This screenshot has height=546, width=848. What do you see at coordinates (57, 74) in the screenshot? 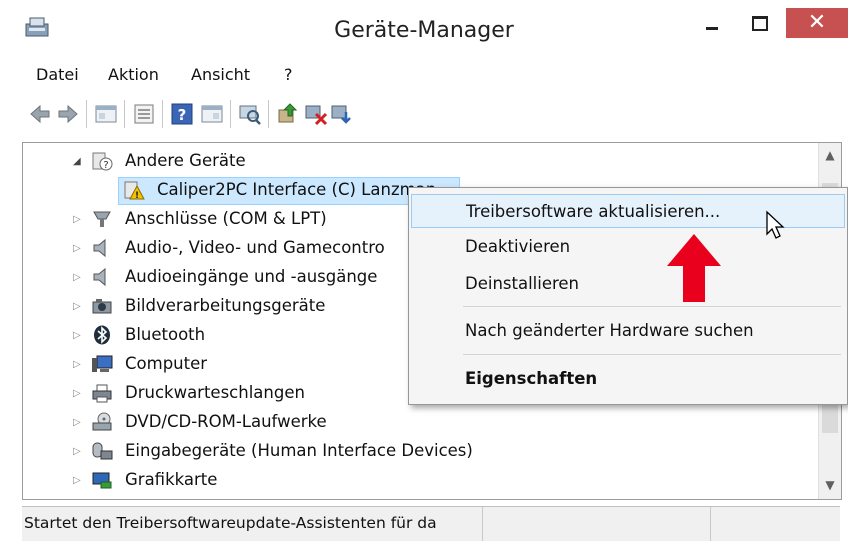
I see `menu-datei: Datei` at bounding box center [57, 74].